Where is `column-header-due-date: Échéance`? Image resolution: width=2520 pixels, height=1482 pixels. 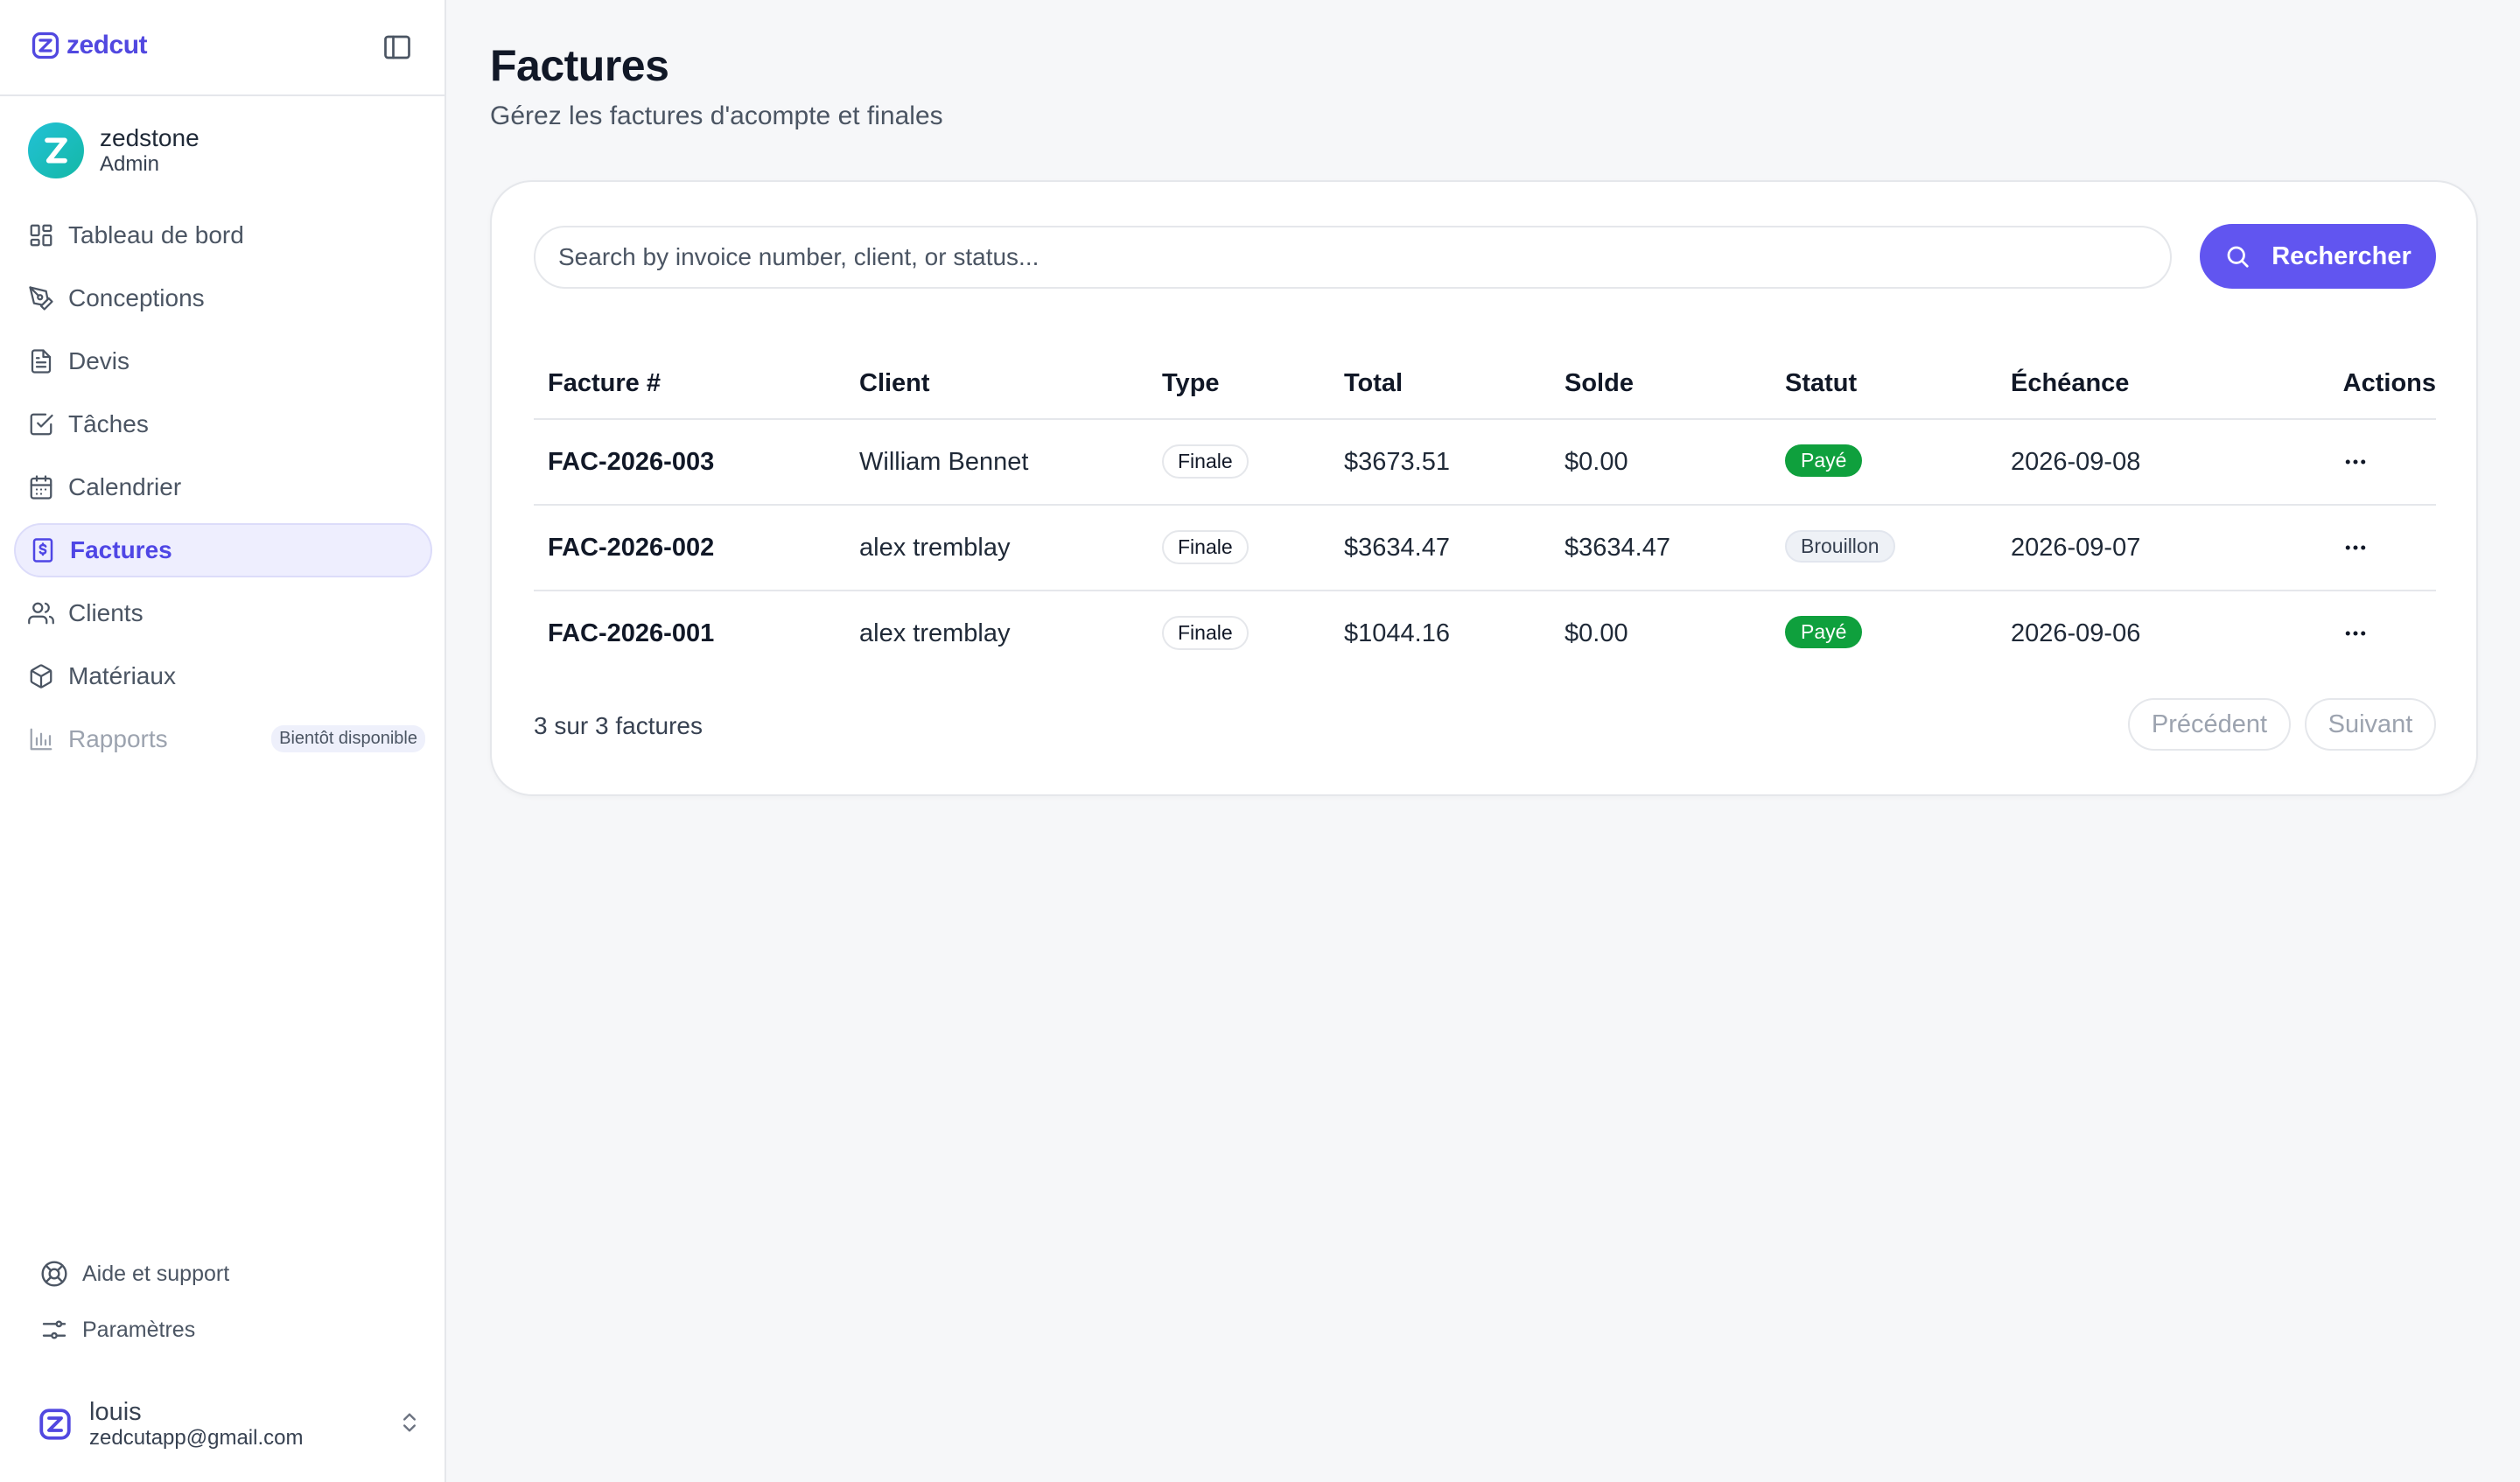 column-header-due-date: Échéance is located at coordinates (2070, 383).